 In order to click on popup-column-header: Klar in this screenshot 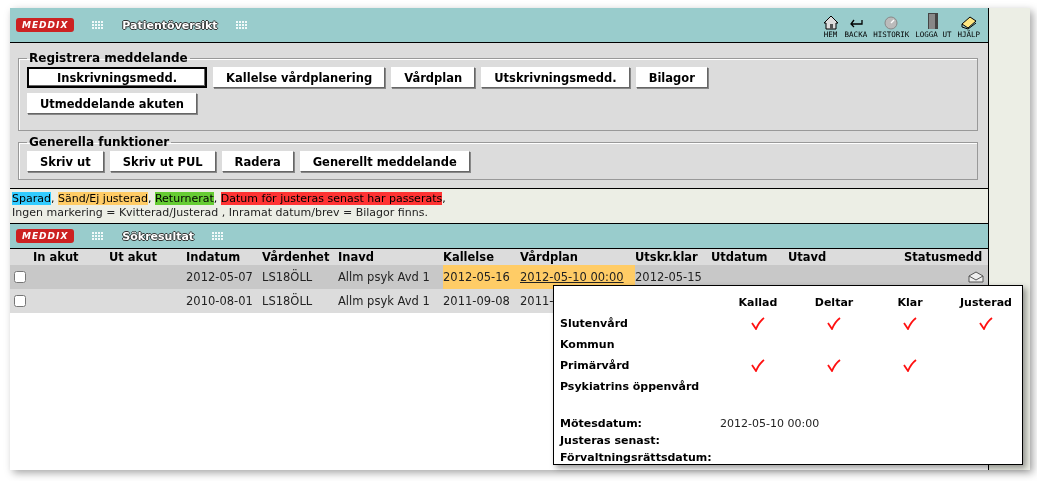, I will do `click(910, 302)`.